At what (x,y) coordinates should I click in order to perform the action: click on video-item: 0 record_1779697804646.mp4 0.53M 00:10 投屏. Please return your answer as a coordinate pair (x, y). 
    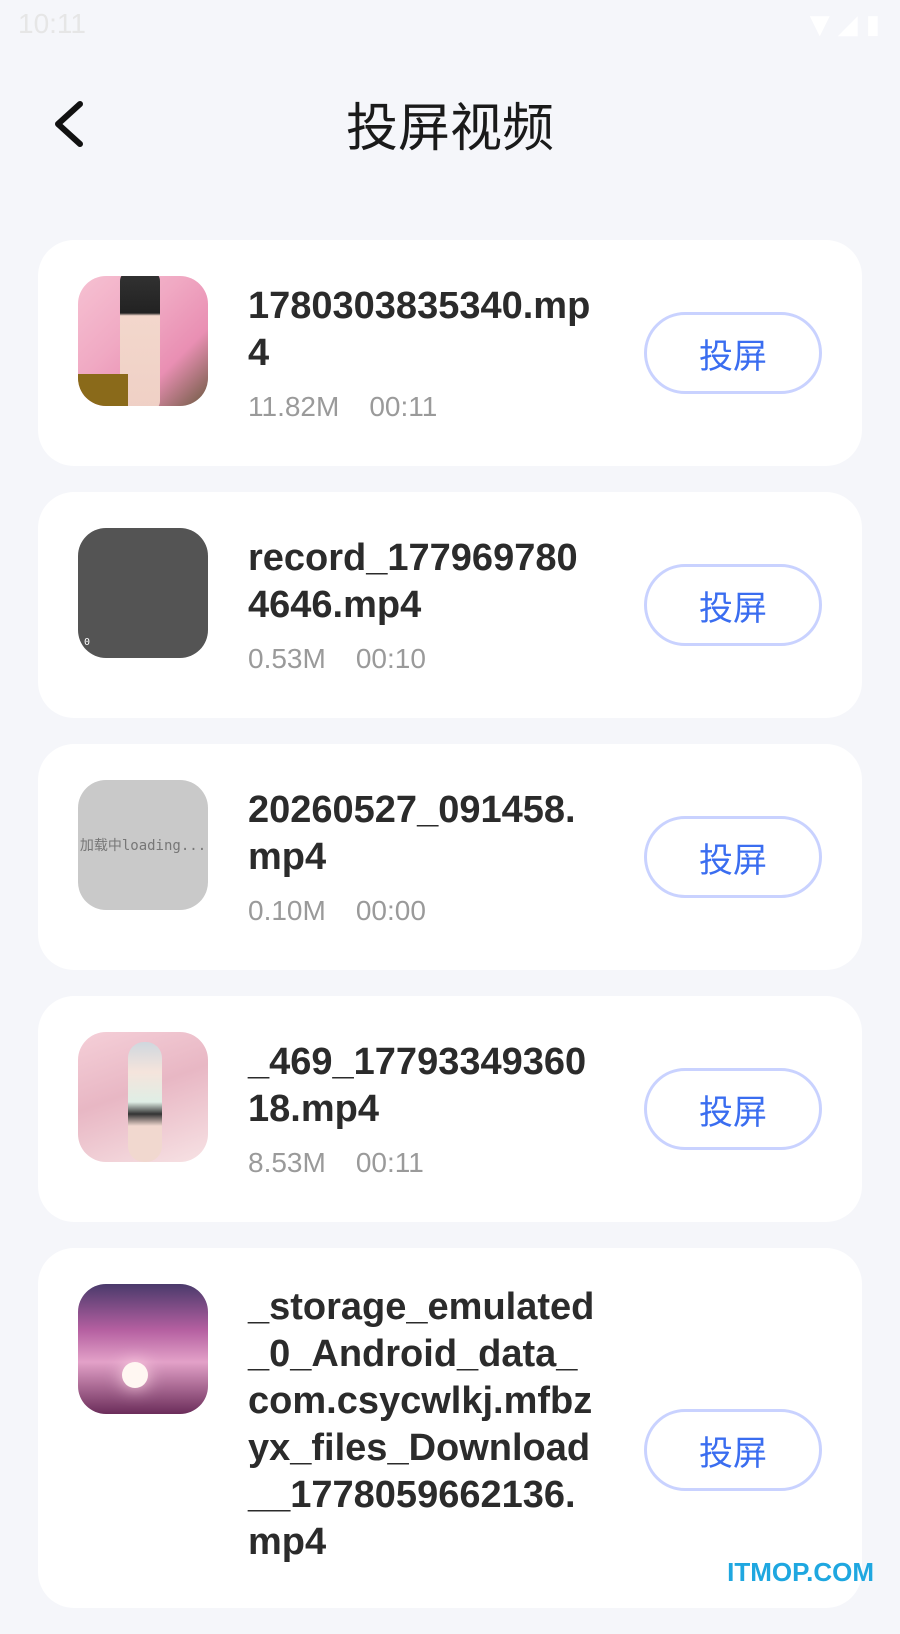
    Looking at the image, I should click on (450, 605).